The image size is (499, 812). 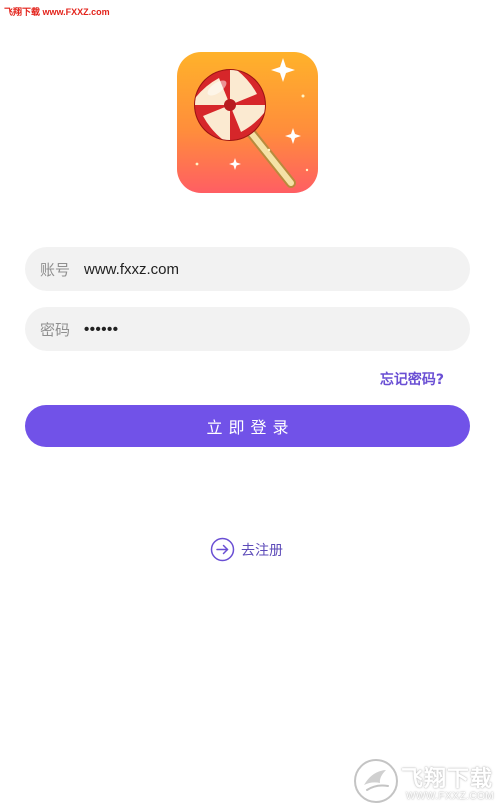 What do you see at coordinates (101, 329) in the screenshot?
I see `password-input: ••••••` at bounding box center [101, 329].